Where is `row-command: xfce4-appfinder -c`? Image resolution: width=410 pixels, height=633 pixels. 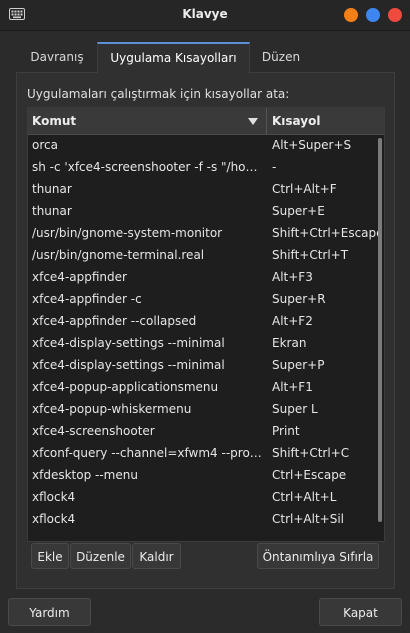 row-command: xfce4-appfinder -c is located at coordinates (87, 299).